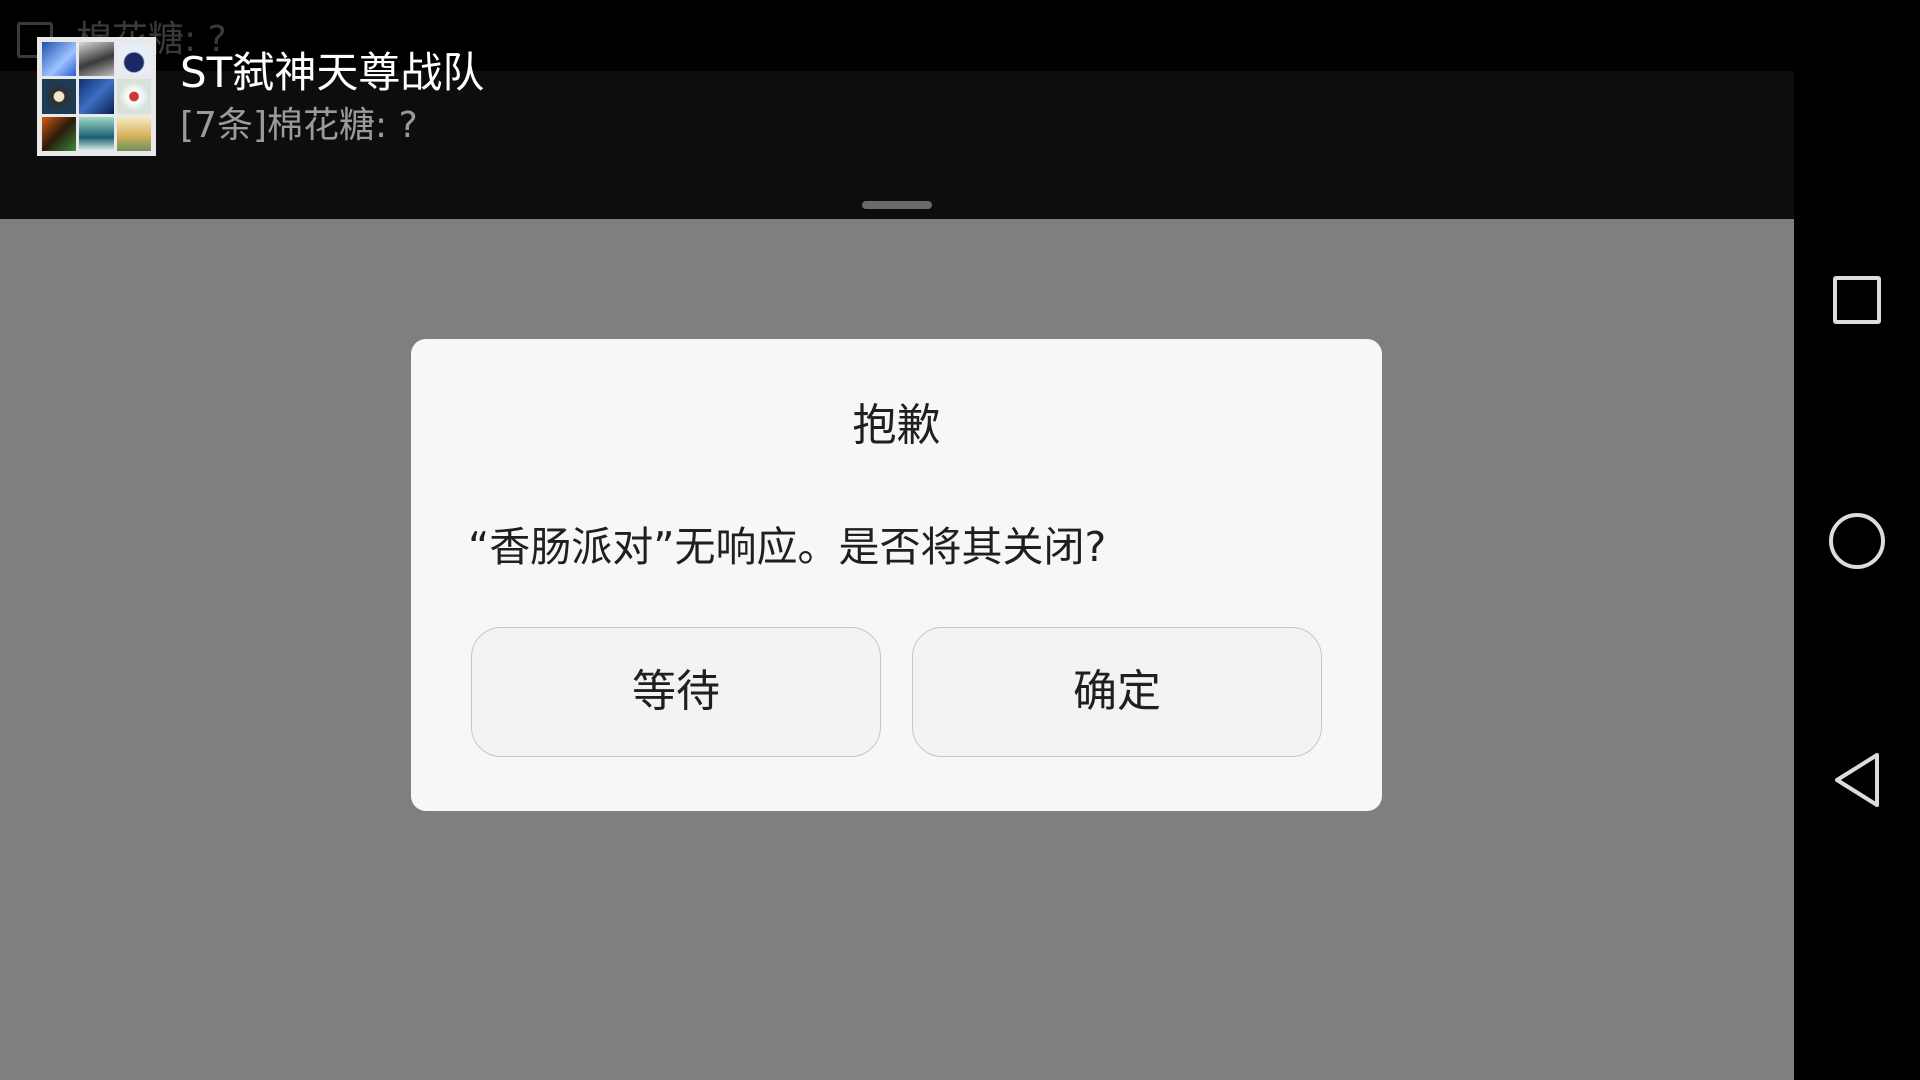  I want to click on home-circle-icon, so click(1857, 541).